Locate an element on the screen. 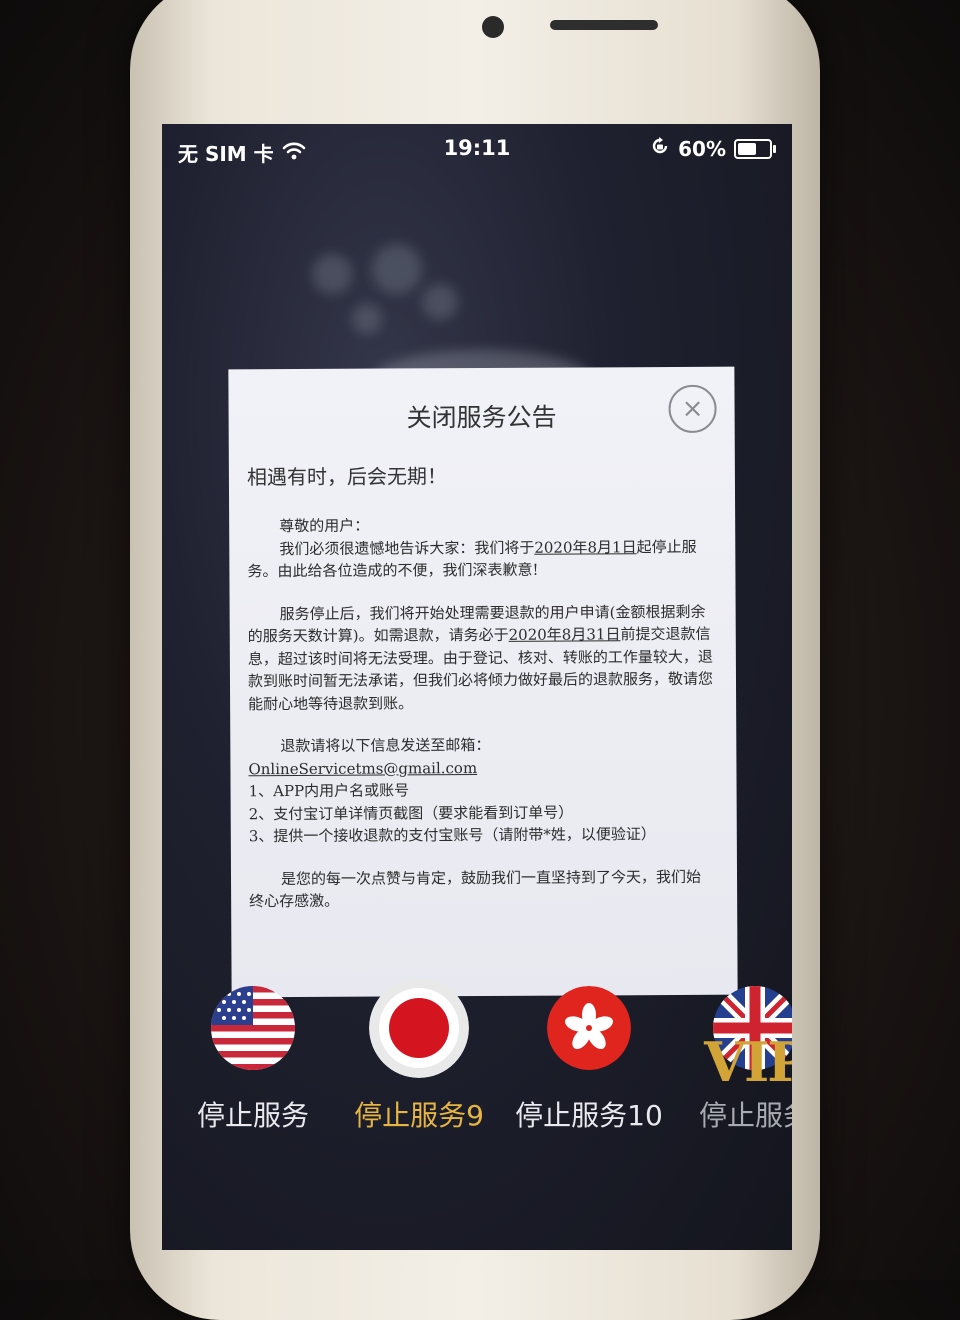 This screenshot has height=1320, width=960. service-item-us: 停止服务 is located at coordinates (253, 1060).